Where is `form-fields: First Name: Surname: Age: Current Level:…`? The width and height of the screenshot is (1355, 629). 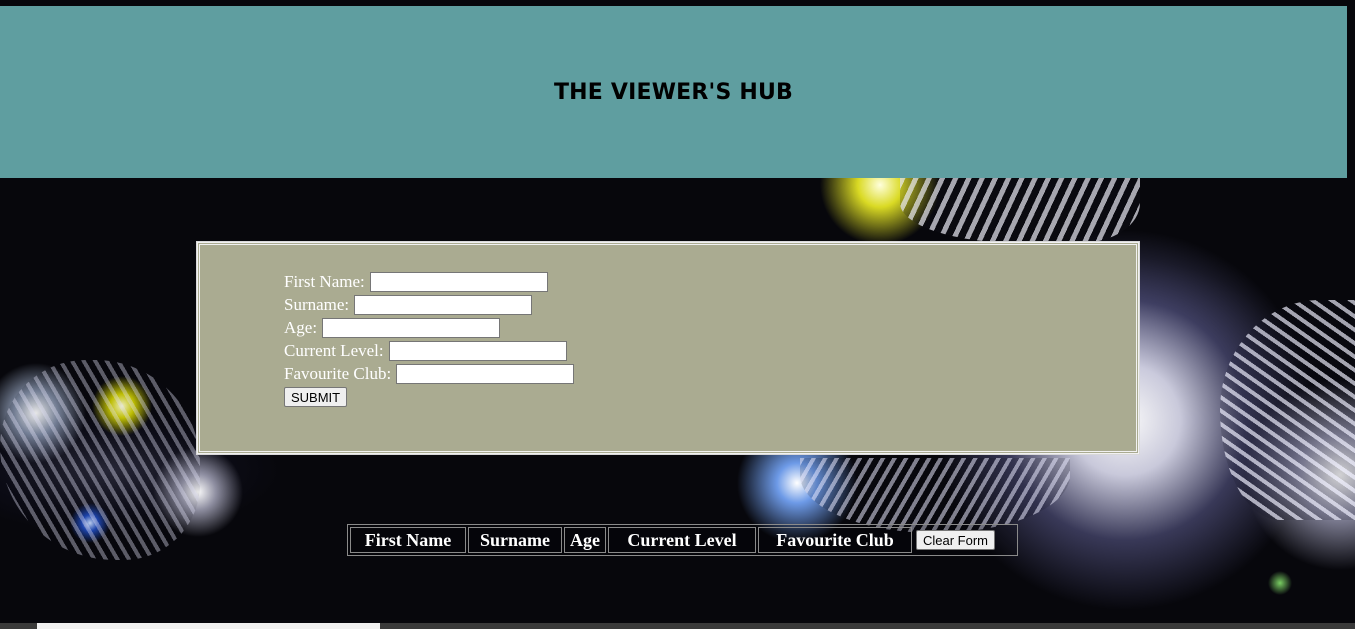 form-fields: First Name: Surname: Age: Current Level:… is located at coordinates (429, 338).